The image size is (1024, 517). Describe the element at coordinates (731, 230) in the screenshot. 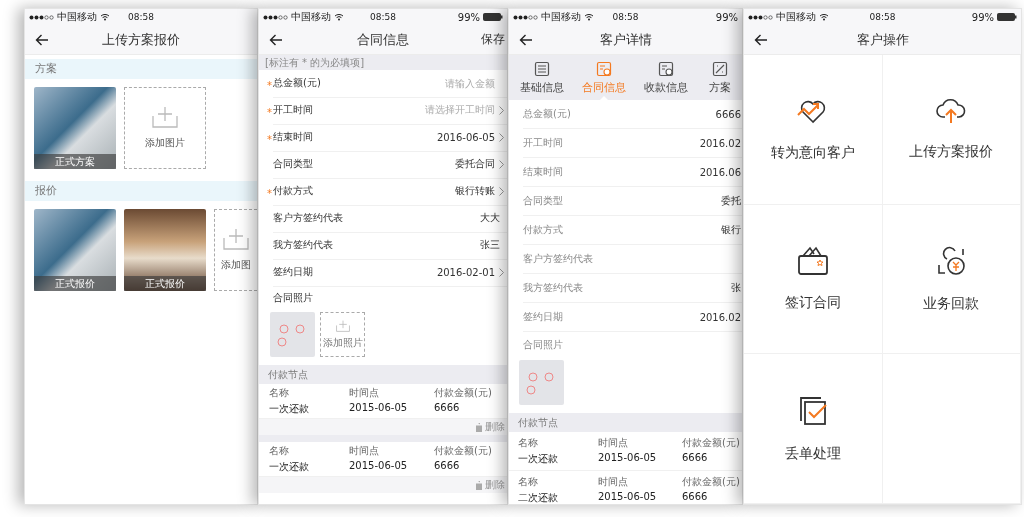

I see `field-value: 银行` at that location.